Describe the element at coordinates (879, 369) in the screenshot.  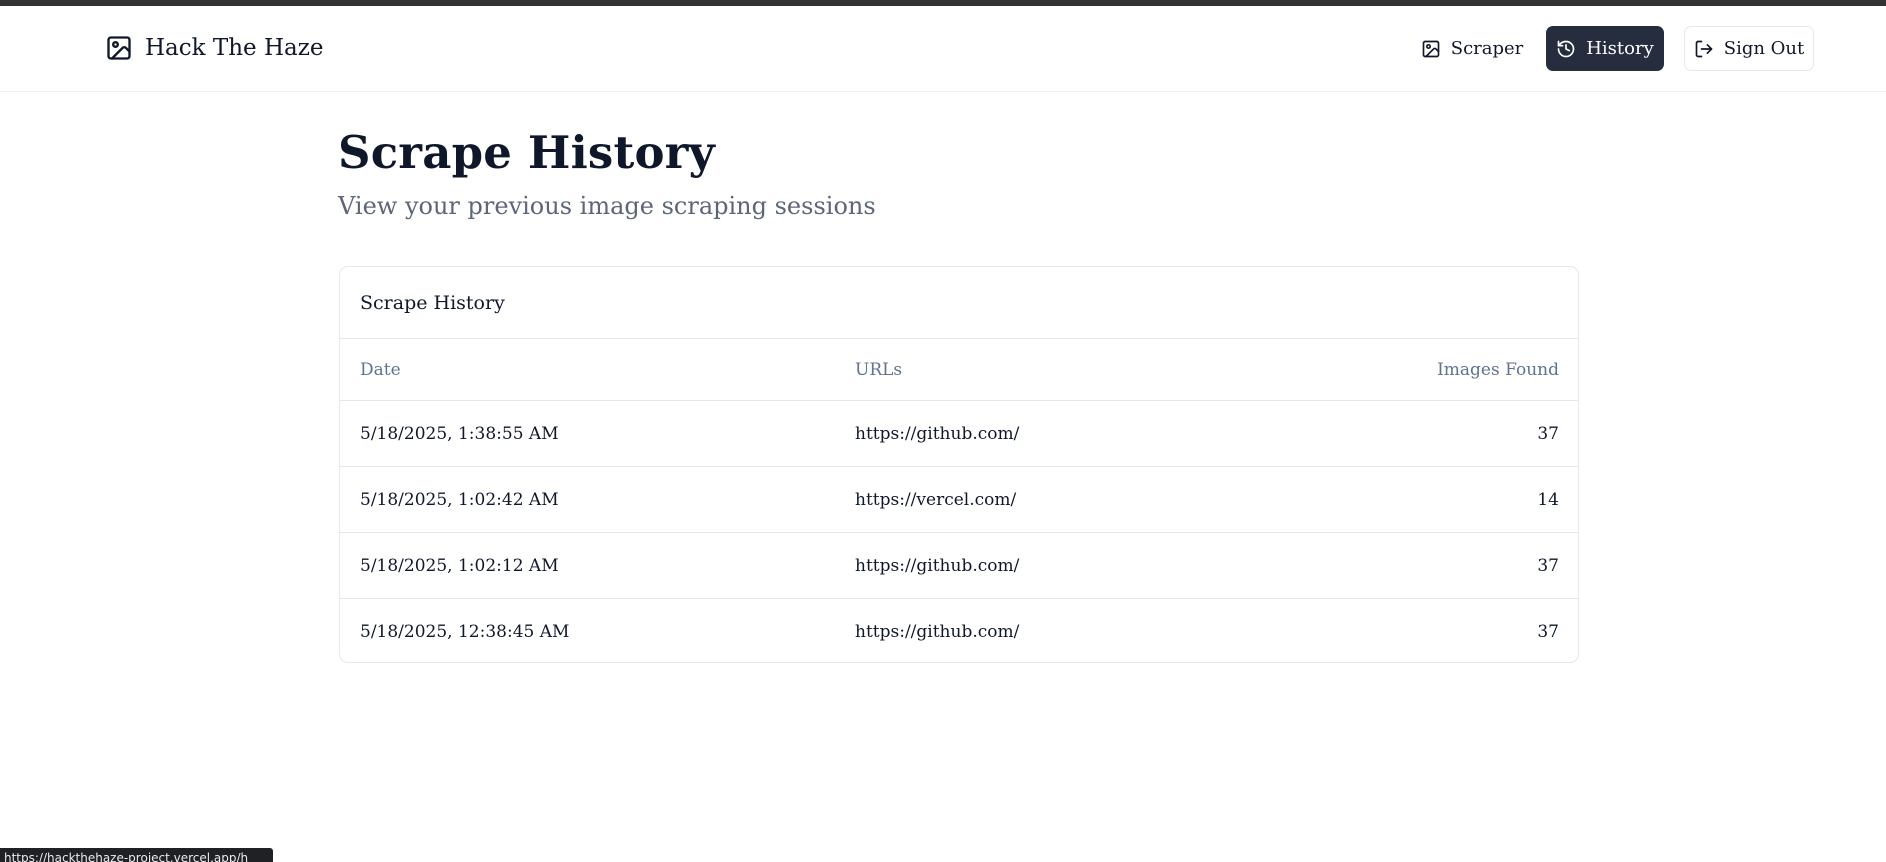
I see `column-header-urls: URLs` at that location.